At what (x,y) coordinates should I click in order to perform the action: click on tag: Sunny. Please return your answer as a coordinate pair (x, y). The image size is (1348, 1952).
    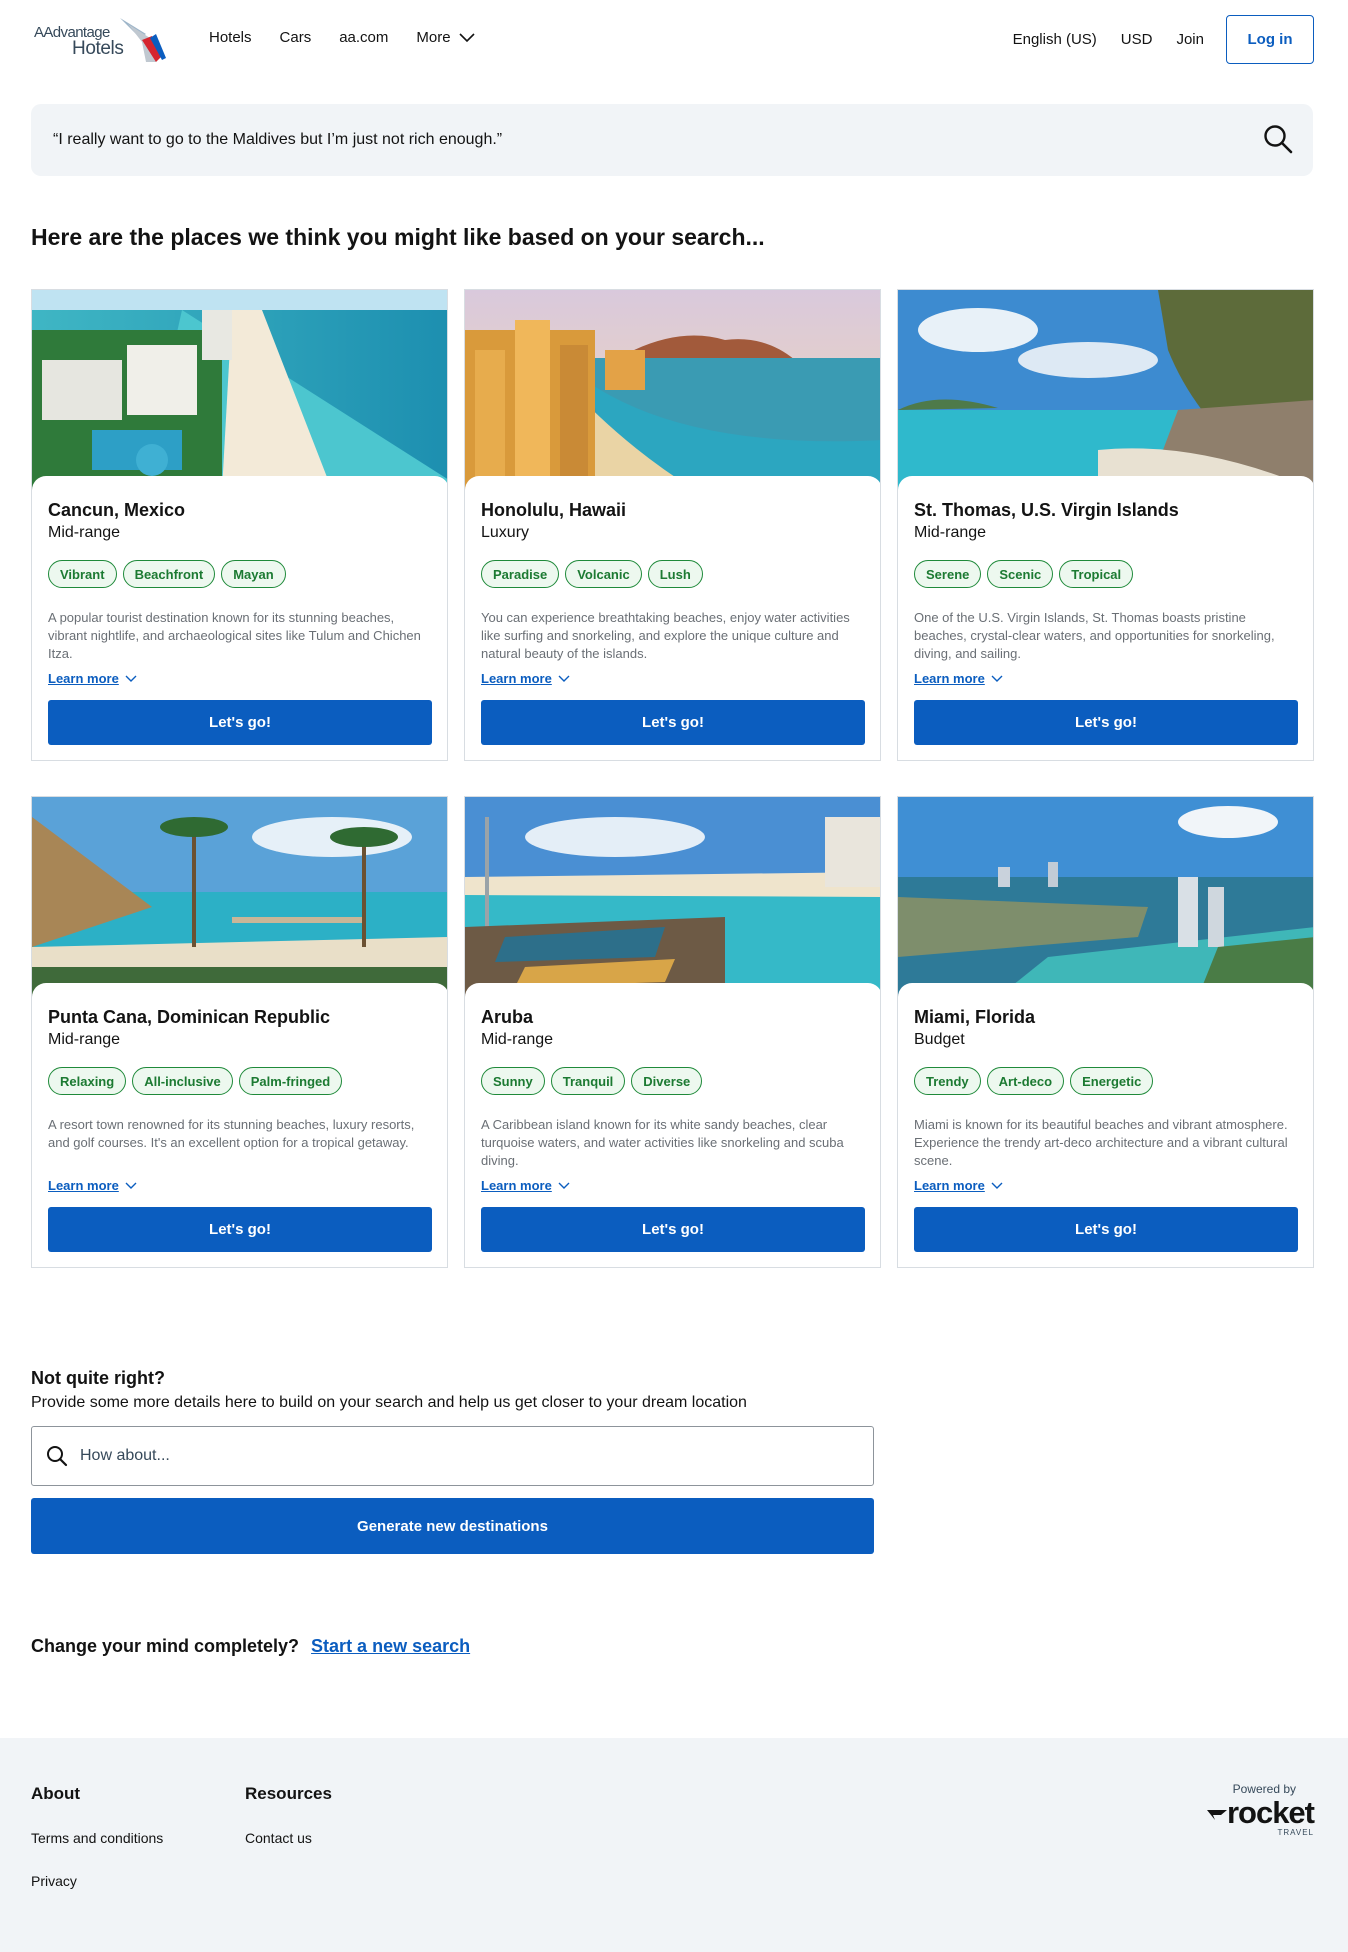
    Looking at the image, I should click on (513, 1081).